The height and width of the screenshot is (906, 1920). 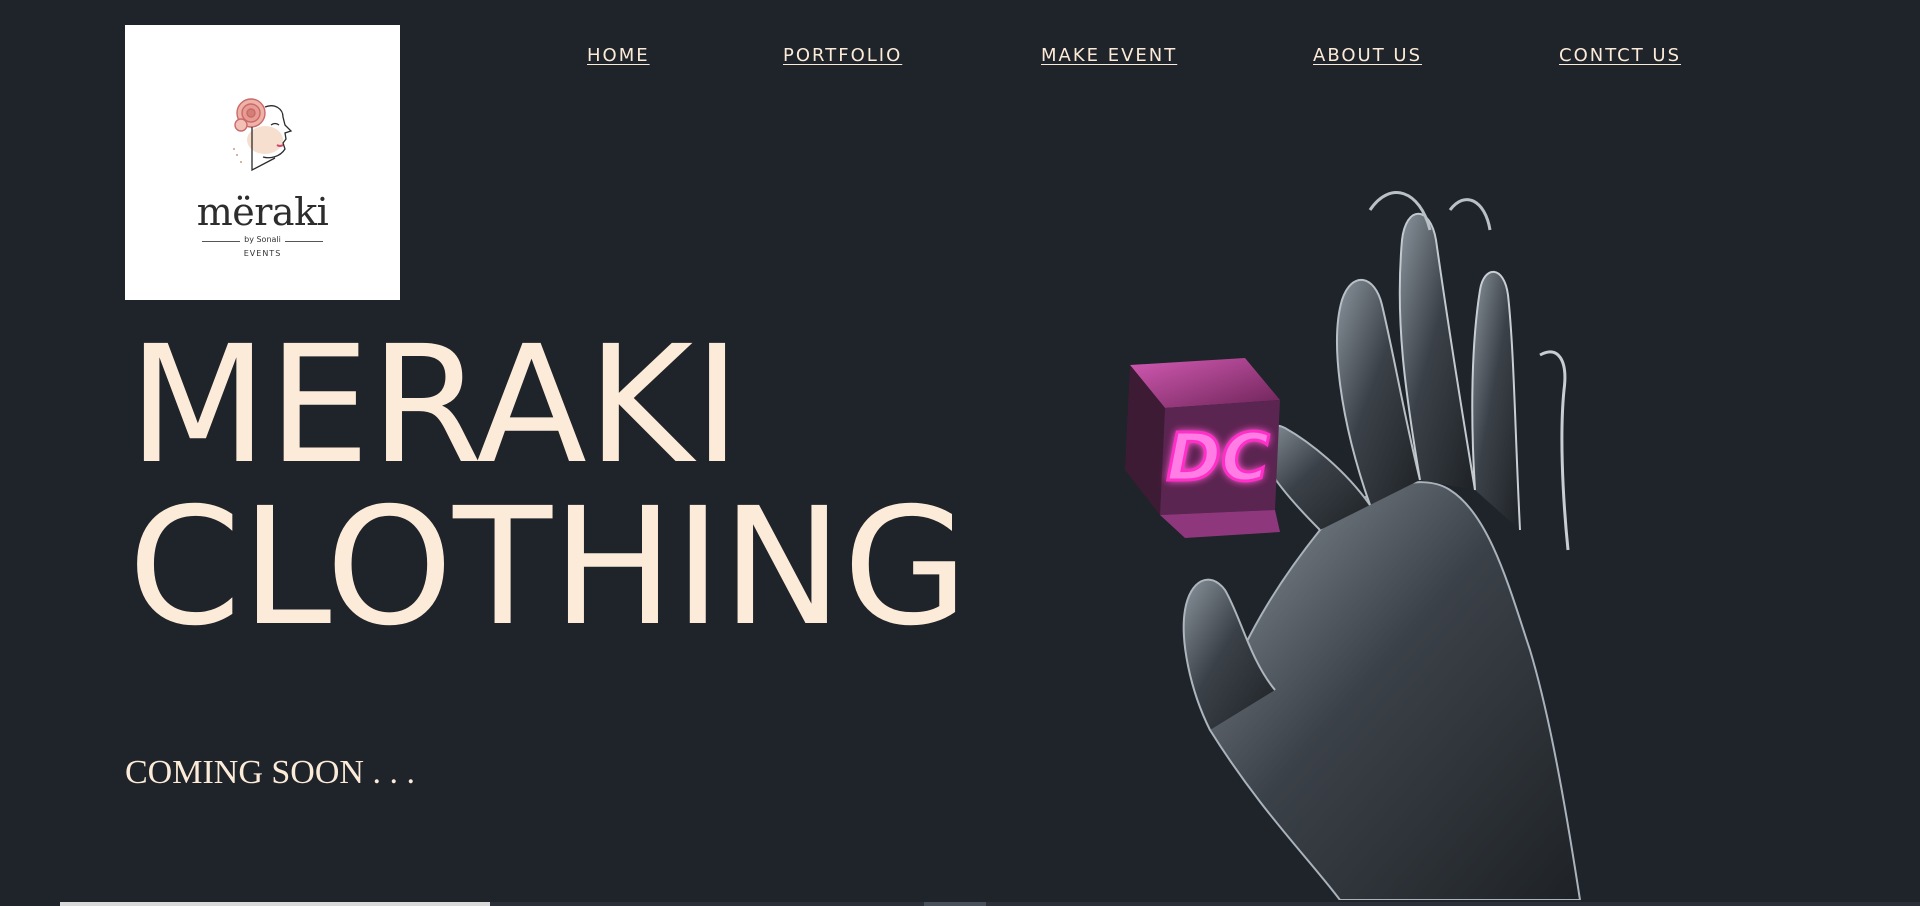 What do you see at coordinates (1367, 55) in the screenshot?
I see `nav-about-link: ABOUT US` at bounding box center [1367, 55].